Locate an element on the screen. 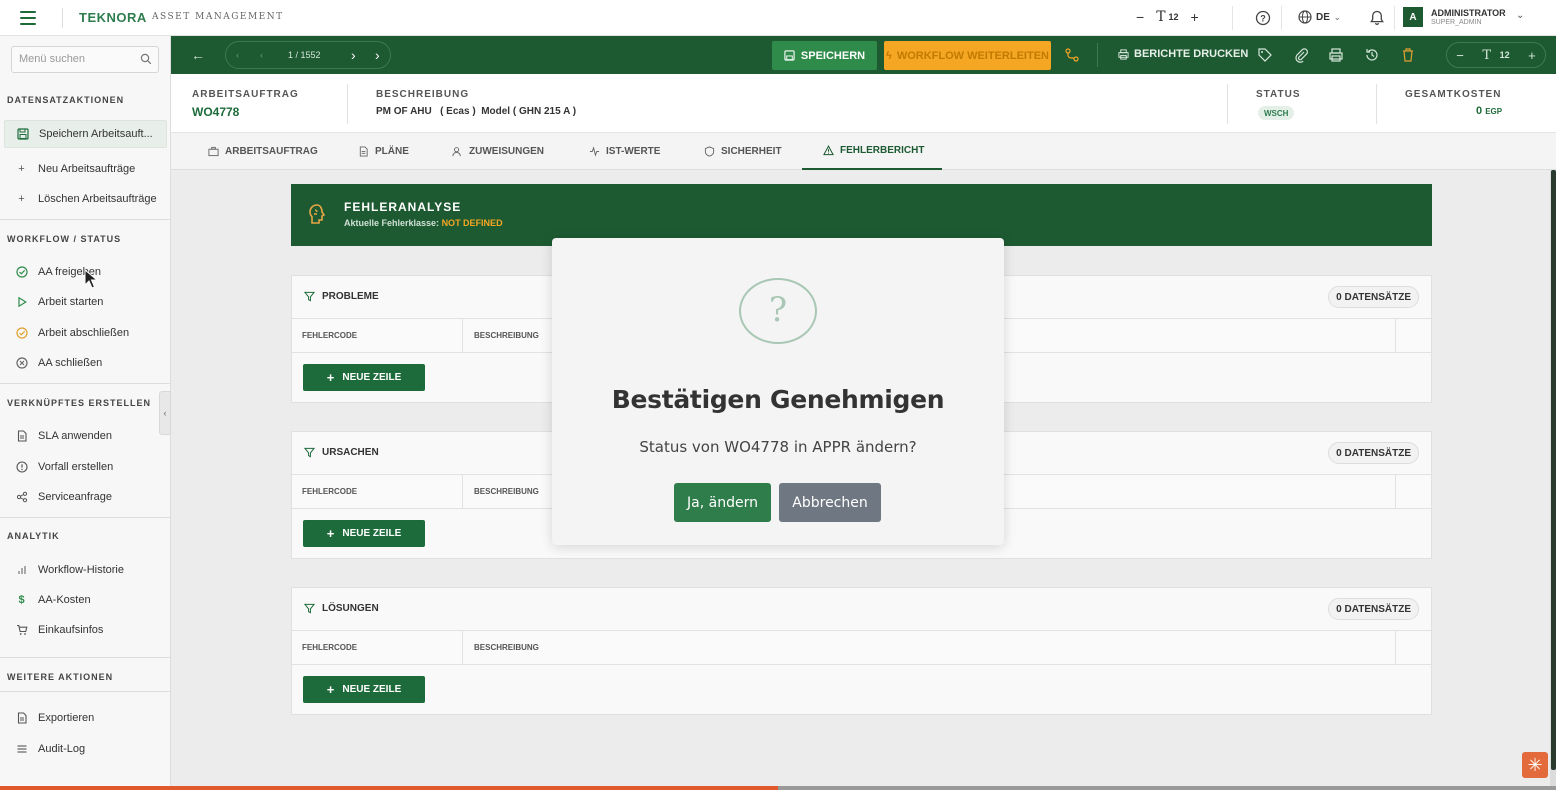  cancel-button: Abbrechen is located at coordinates (830, 502).